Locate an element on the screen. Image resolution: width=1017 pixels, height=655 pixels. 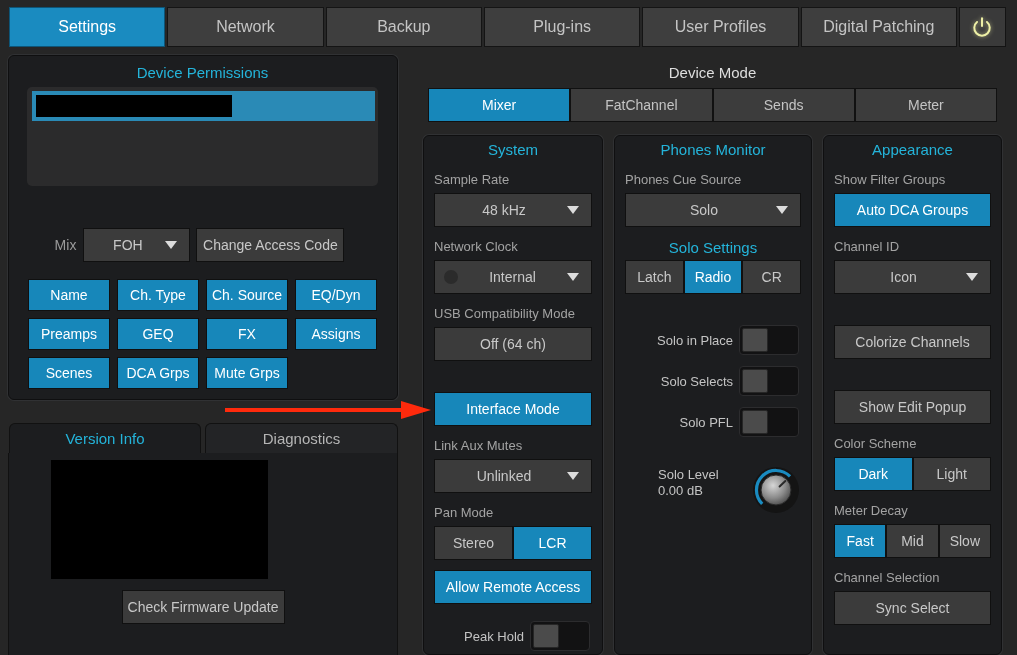
section-title: Device Mode is located at coordinates (712, 73).